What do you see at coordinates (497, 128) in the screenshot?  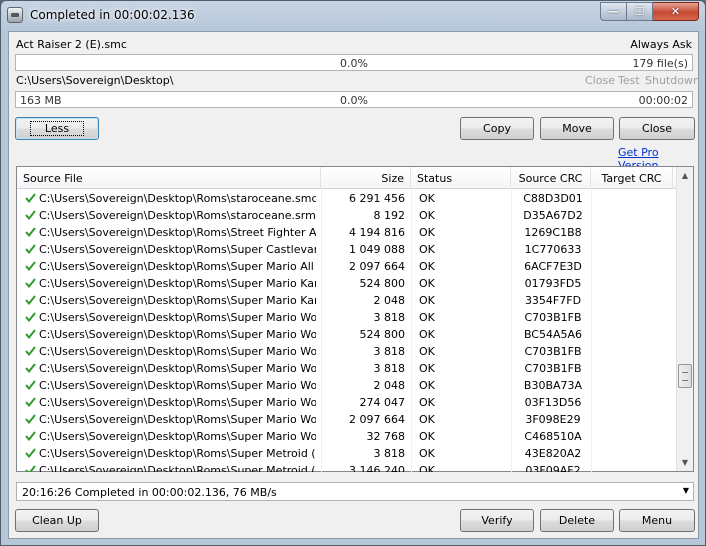 I see `copy-button: Copy` at bounding box center [497, 128].